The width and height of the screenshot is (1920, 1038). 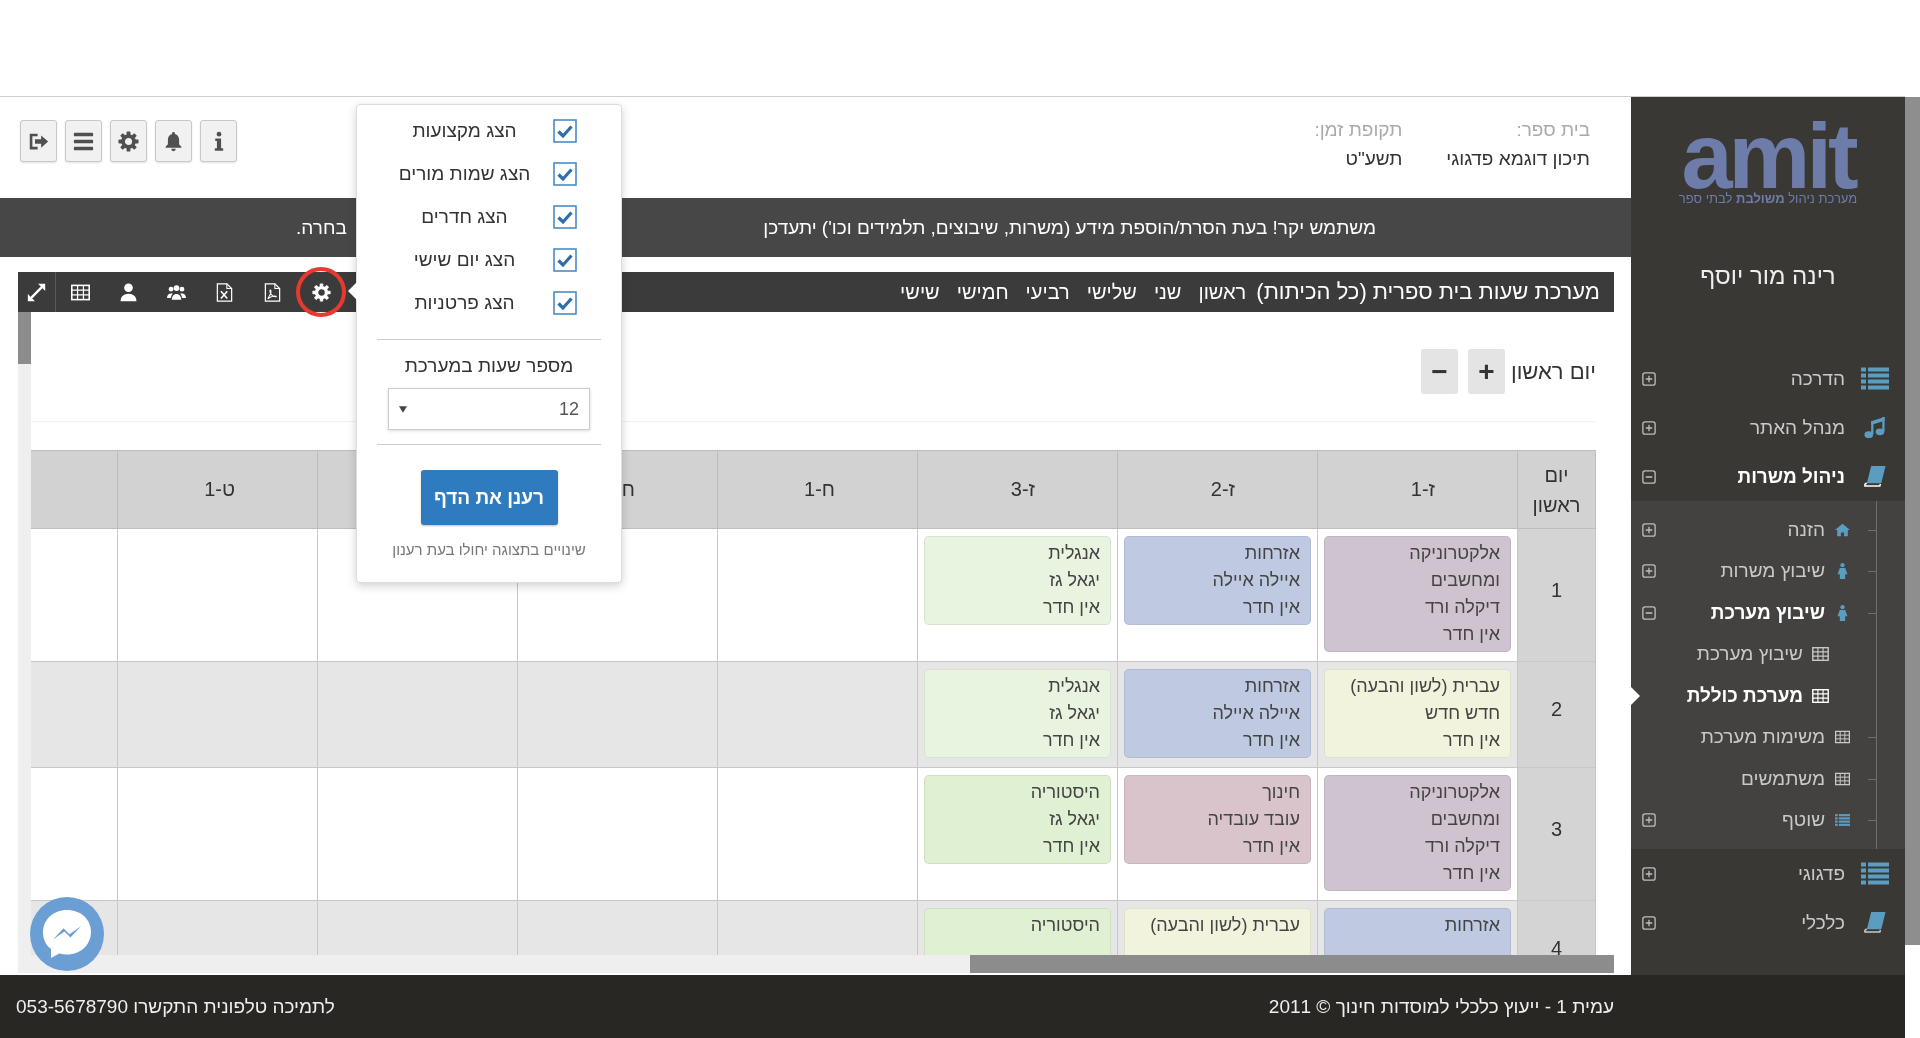 I want to click on submenu-item: מערכת כוללת, so click(x=1768, y=696).